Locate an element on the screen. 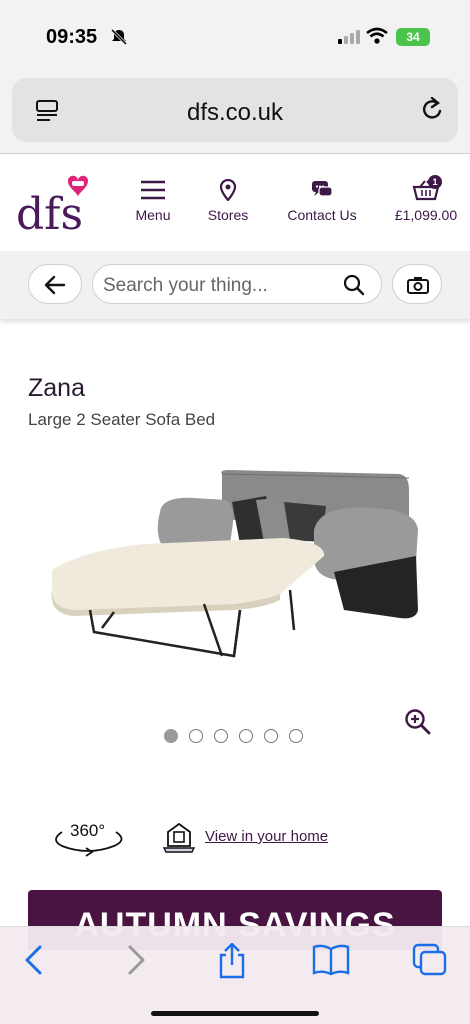 This screenshot has height=1024, width=470. camera-icon is located at coordinates (418, 285).